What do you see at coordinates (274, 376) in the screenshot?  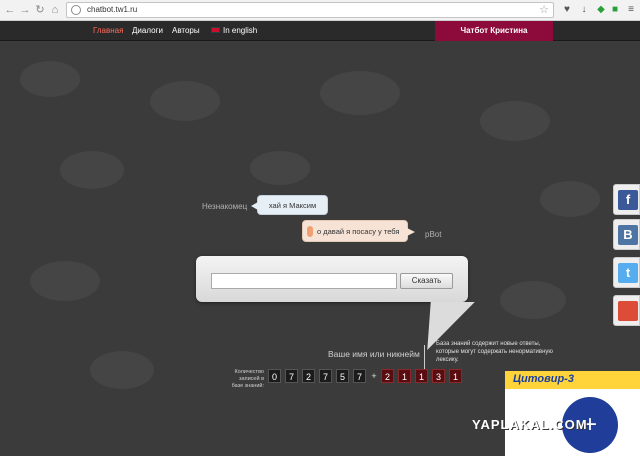 I see `counter-digit: 0` at bounding box center [274, 376].